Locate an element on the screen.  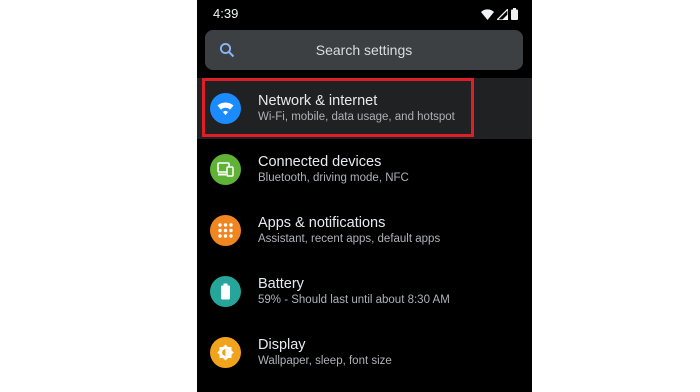
status-bar: 4:39 is located at coordinates (364, 14).